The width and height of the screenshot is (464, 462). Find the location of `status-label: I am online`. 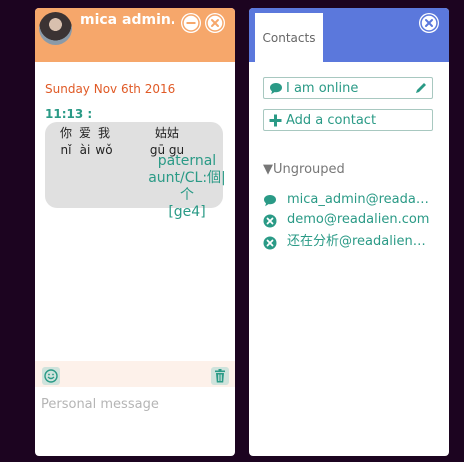

status-label: I am online is located at coordinates (322, 88).